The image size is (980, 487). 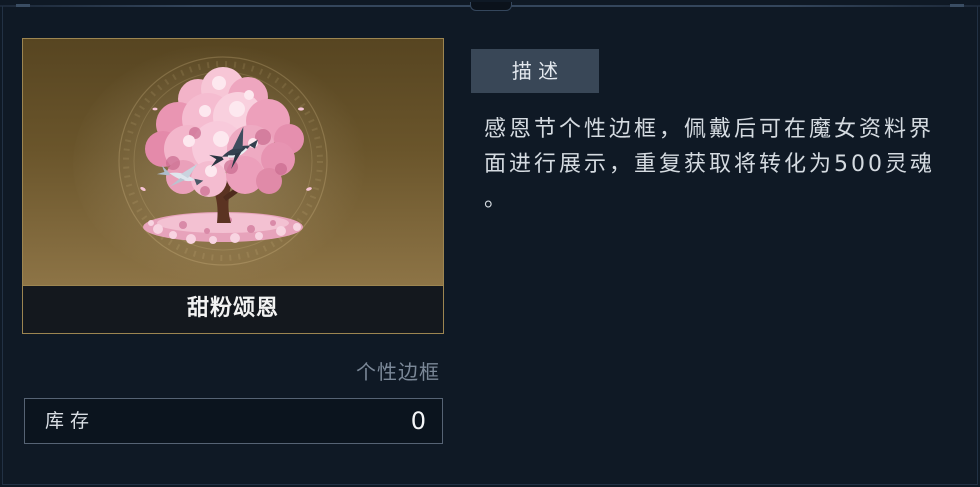 I want to click on item-name: 甜粉颂恩, so click(x=233, y=309).